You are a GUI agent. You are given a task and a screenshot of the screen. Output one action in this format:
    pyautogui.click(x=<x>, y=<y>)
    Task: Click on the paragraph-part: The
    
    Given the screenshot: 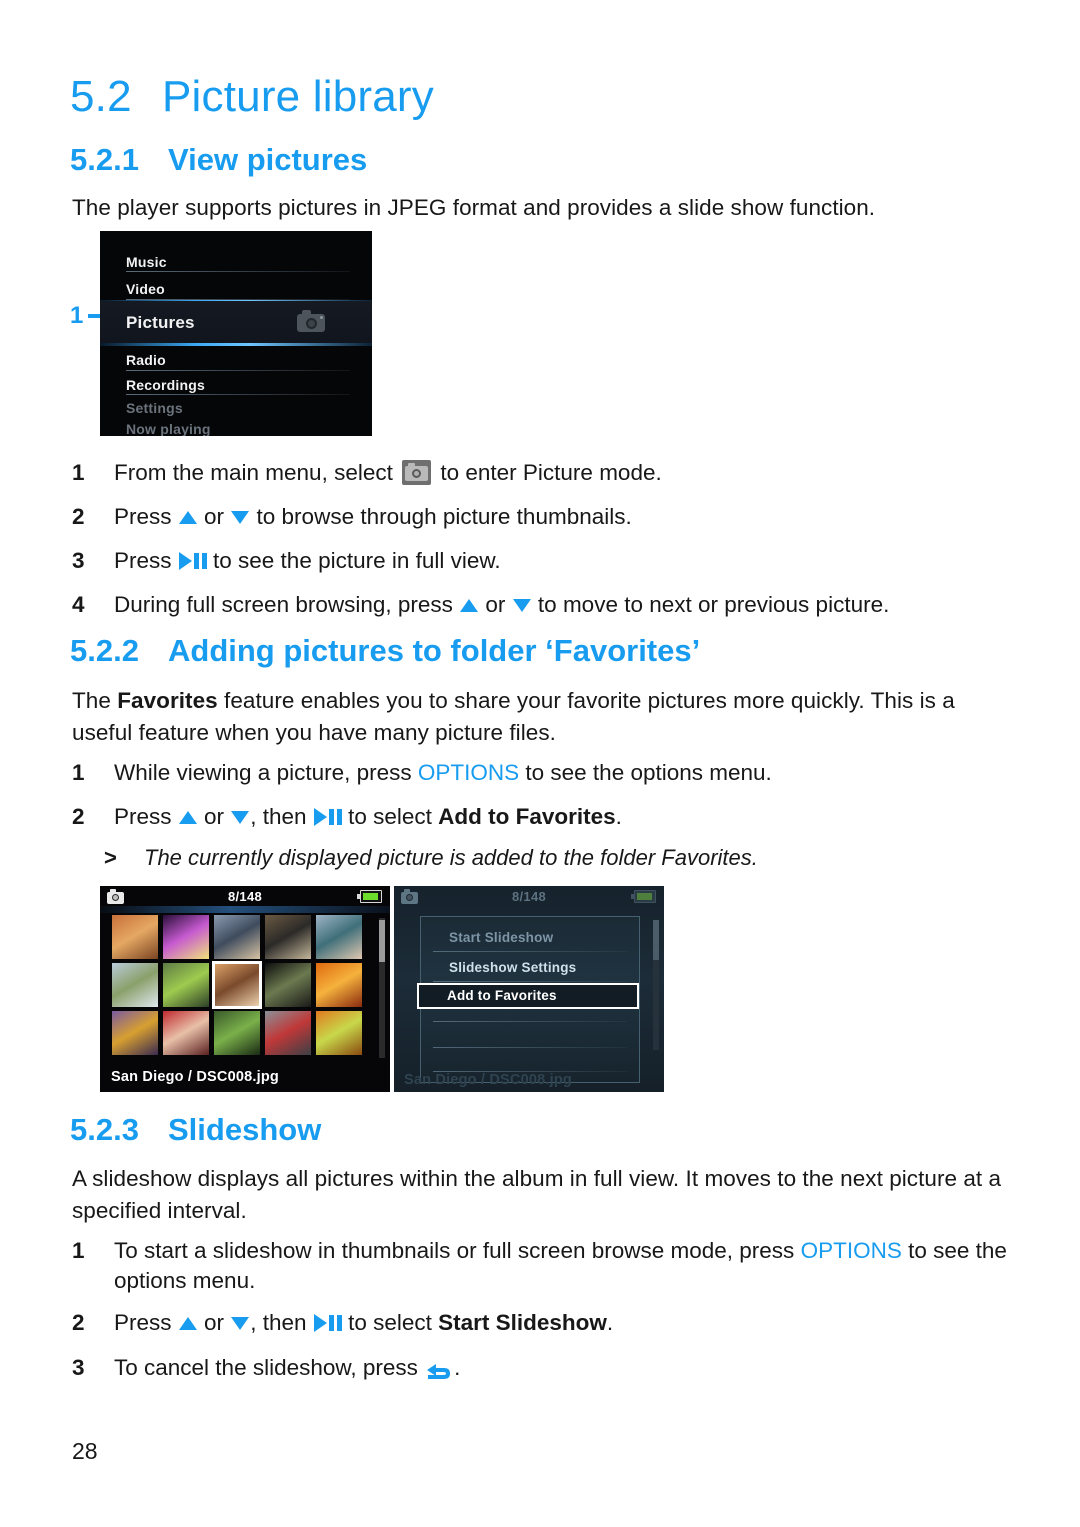 What is the action you would take?
    pyautogui.click(x=95, y=700)
    